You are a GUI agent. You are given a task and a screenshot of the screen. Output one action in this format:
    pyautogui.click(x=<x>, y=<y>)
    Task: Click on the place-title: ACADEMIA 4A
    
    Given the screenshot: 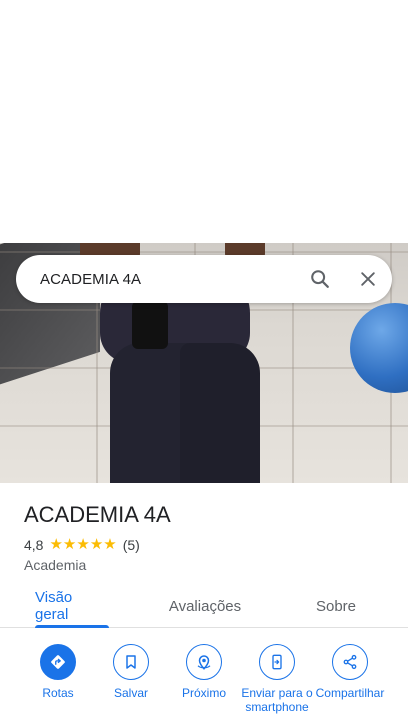 What is the action you would take?
    pyautogui.click(x=97, y=514)
    